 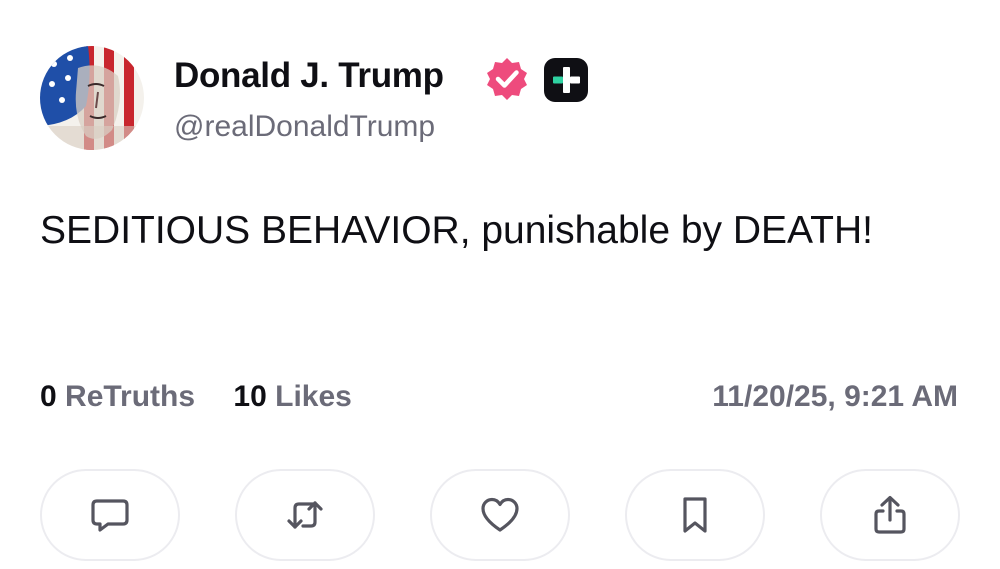 I want to click on action-bar, so click(x=500, y=515).